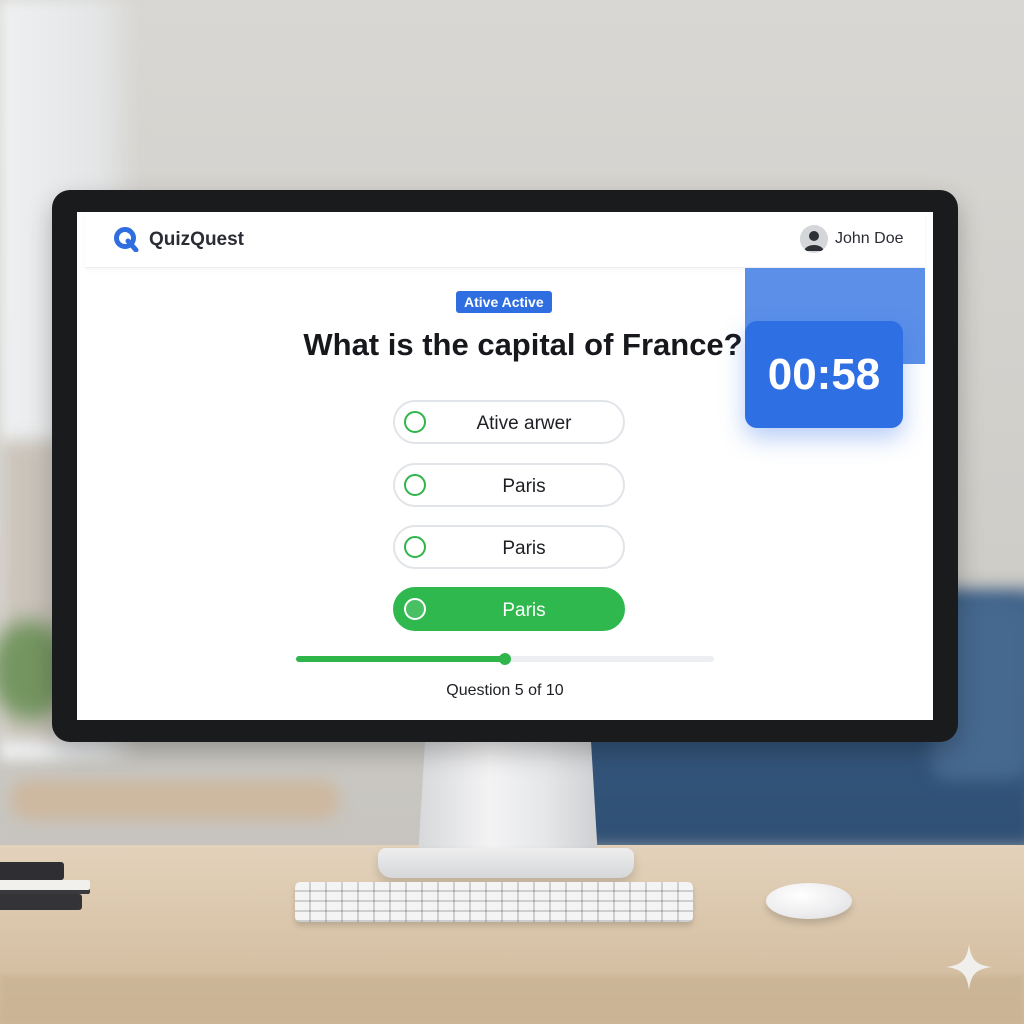 The height and width of the screenshot is (1024, 1024). What do you see at coordinates (512, 999) in the screenshot?
I see `desk-edge` at bounding box center [512, 999].